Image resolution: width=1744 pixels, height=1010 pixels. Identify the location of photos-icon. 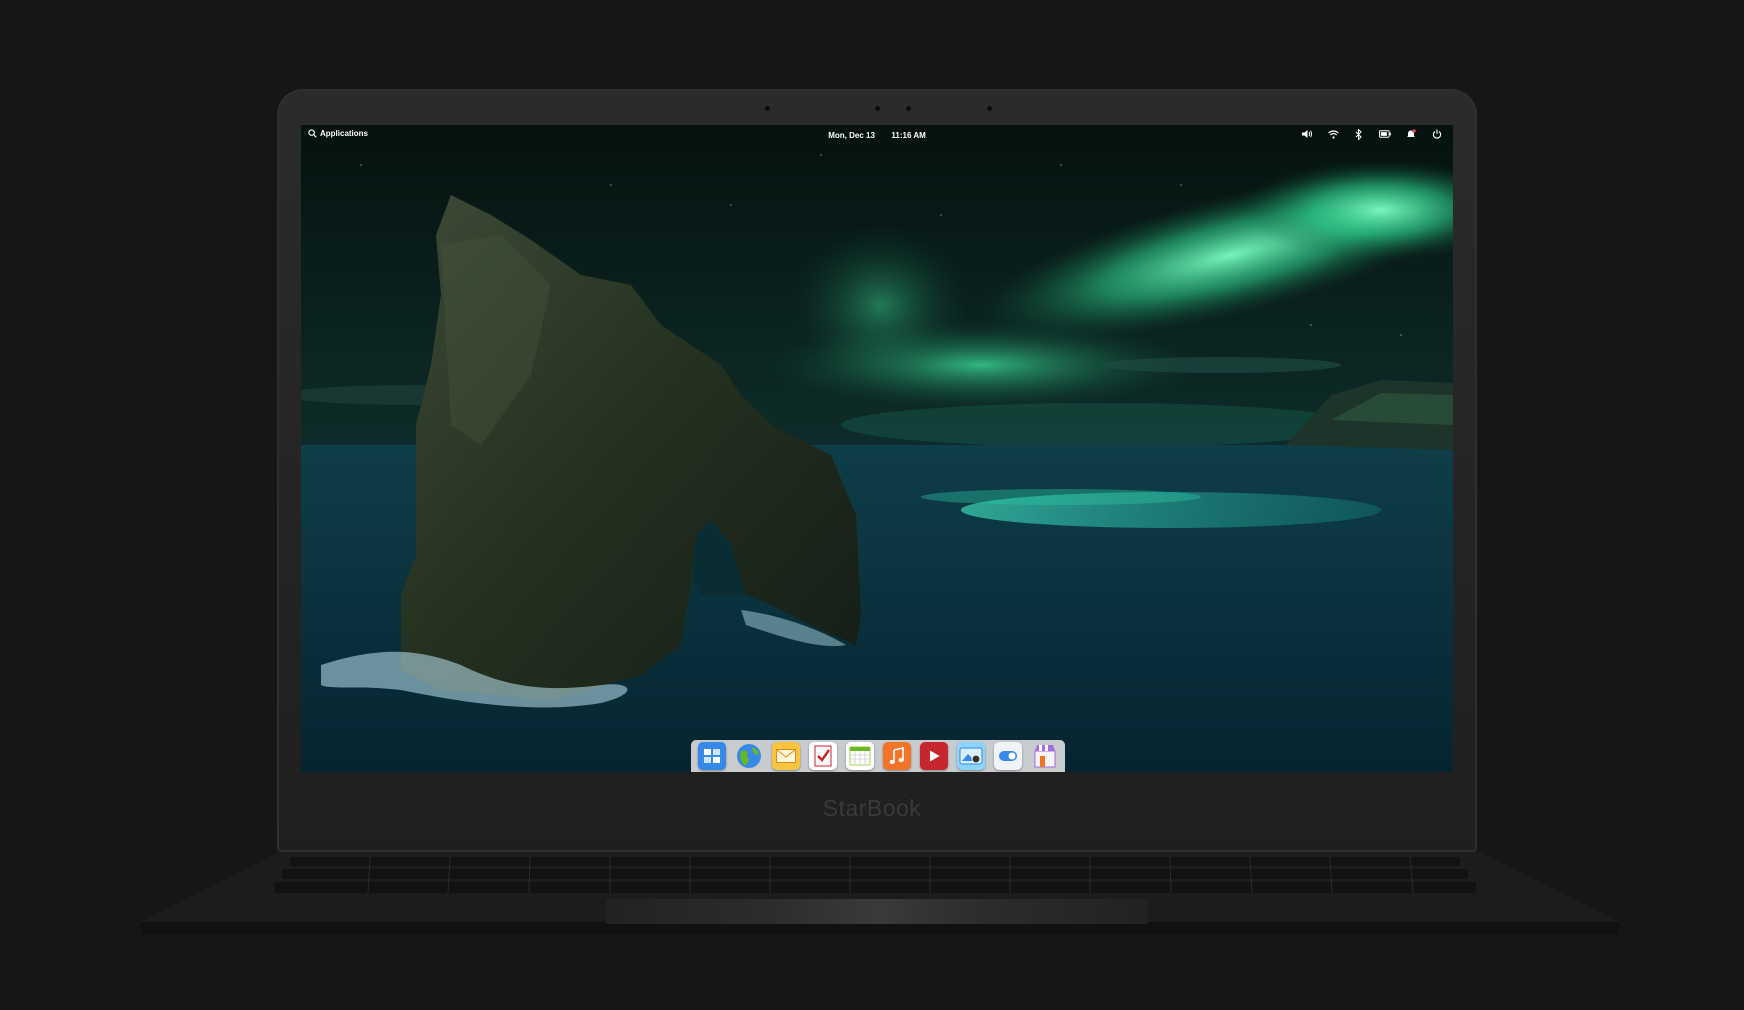
(970, 756).